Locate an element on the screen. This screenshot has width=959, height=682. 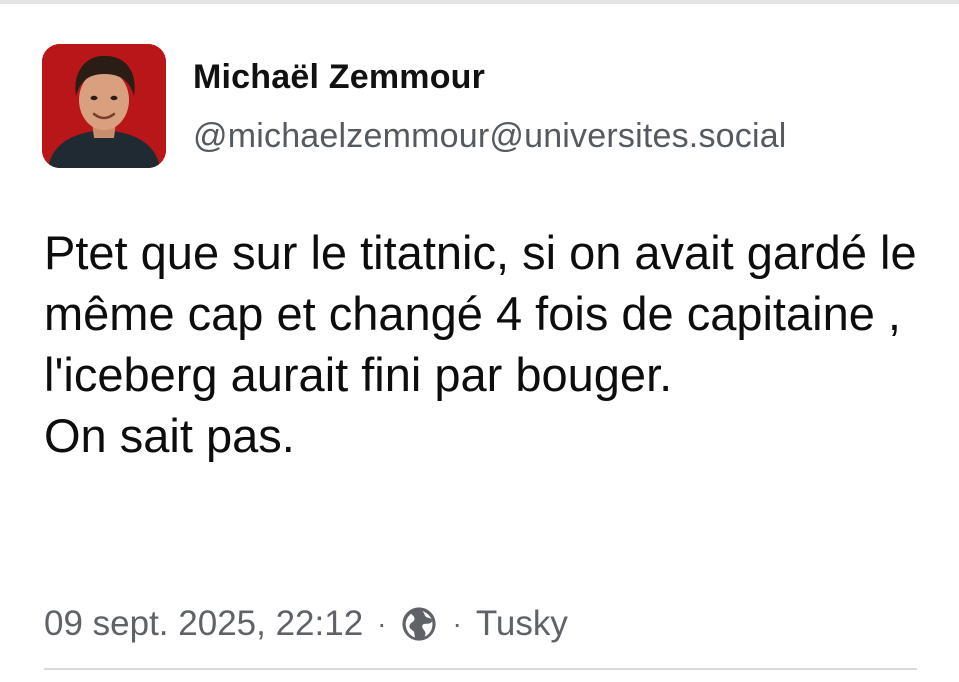
post-content-paragraph: On sait pas. is located at coordinates (169, 435).